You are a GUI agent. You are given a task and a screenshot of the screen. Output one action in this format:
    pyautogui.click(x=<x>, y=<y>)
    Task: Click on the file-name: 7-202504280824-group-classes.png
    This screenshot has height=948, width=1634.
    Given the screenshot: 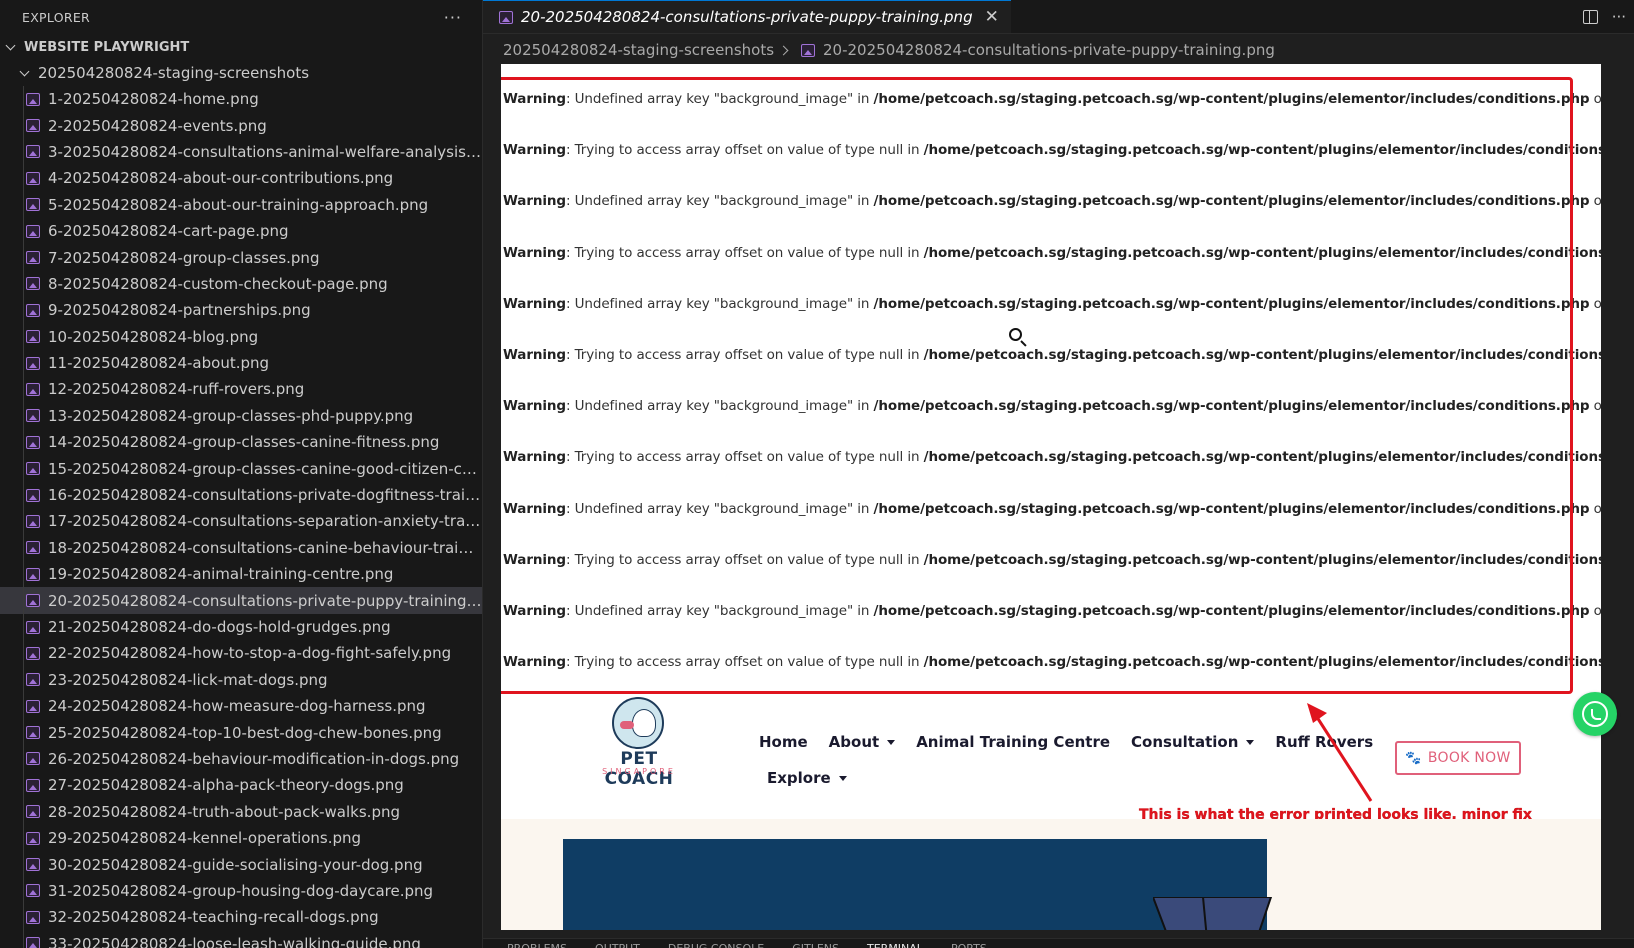 What is the action you would take?
    pyautogui.click(x=184, y=257)
    